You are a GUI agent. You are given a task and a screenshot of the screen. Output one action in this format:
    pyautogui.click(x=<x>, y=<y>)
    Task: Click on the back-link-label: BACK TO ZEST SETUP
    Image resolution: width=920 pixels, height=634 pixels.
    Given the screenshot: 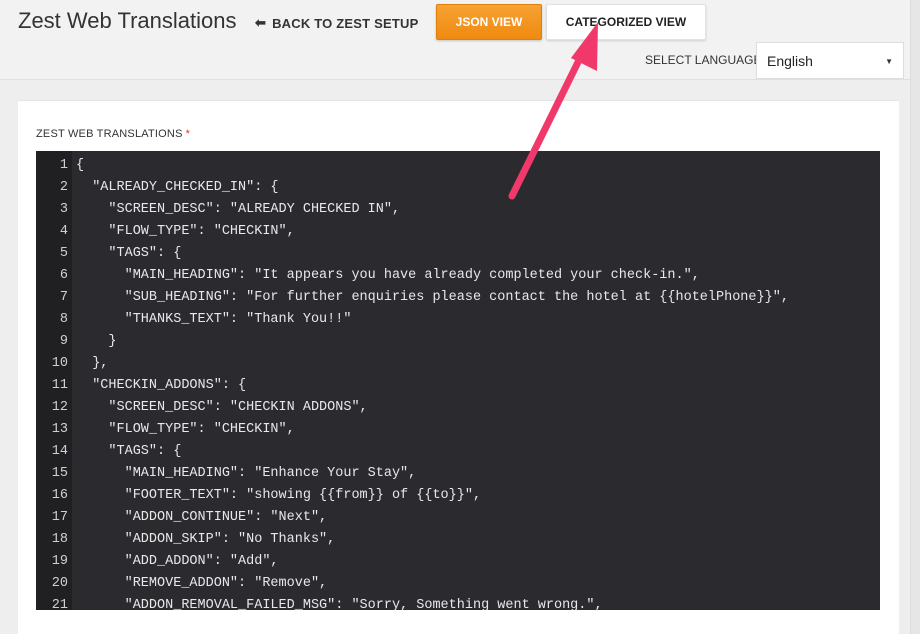 What is the action you would take?
    pyautogui.click(x=345, y=23)
    